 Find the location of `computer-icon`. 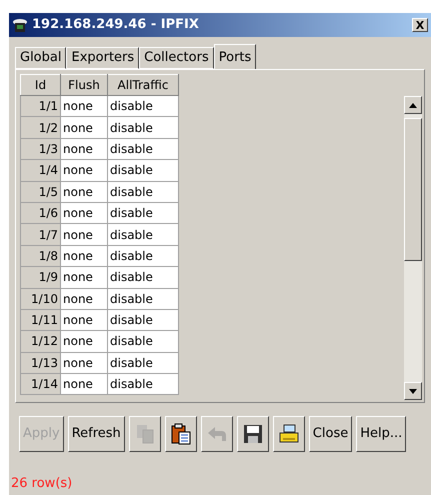

computer-icon is located at coordinates (20, 25).